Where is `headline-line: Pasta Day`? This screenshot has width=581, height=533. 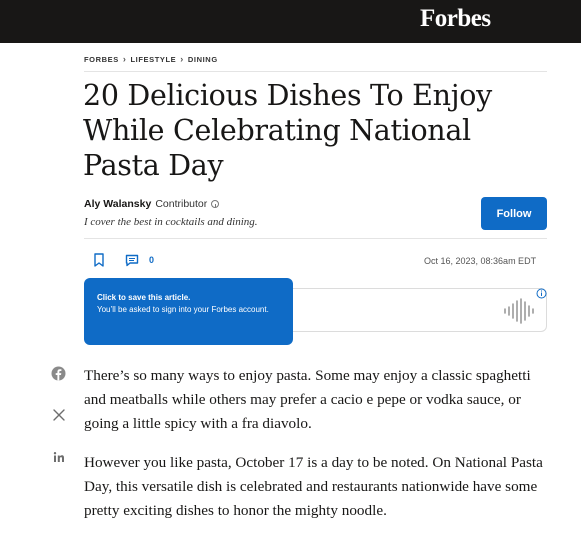
headline-line: Pasta Day is located at coordinates (153, 165).